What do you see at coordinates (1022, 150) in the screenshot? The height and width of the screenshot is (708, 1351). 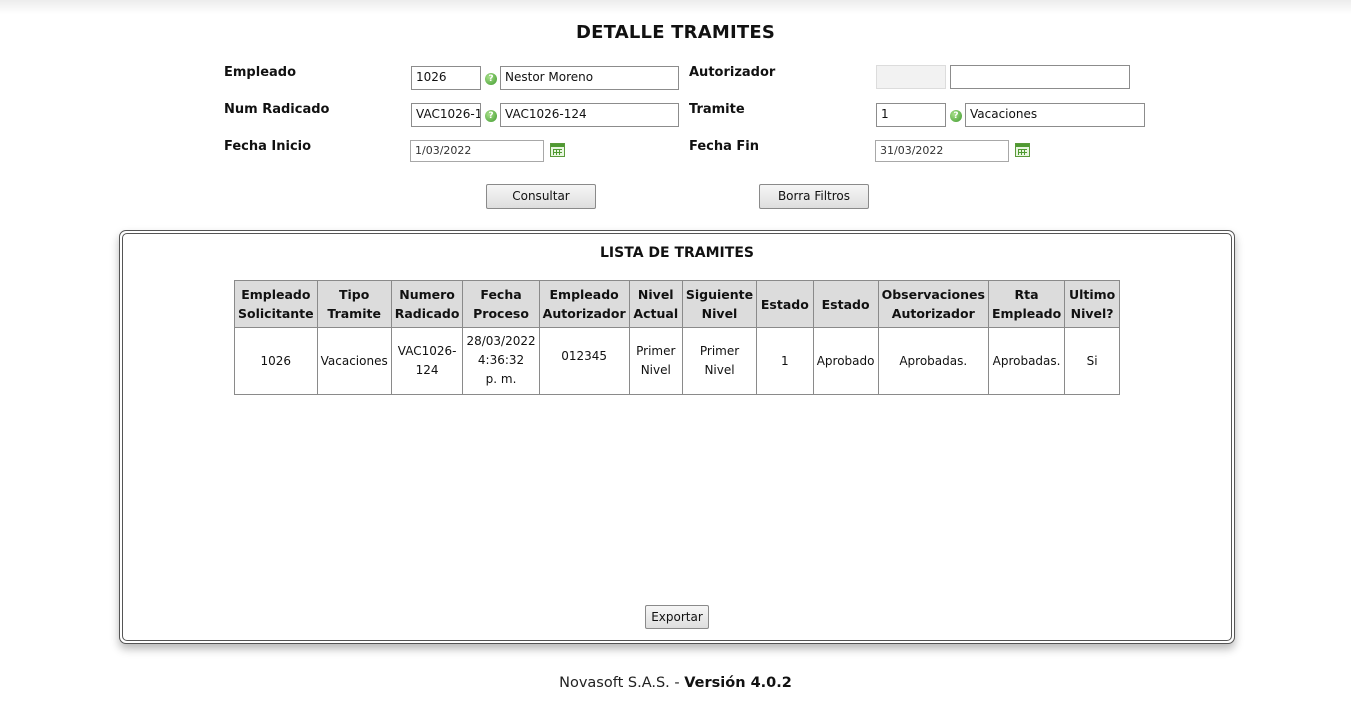 I see `fecha-fin-calendar-icon` at bounding box center [1022, 150].